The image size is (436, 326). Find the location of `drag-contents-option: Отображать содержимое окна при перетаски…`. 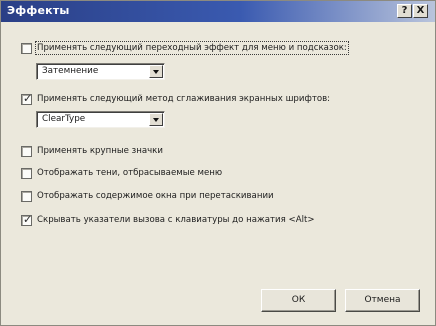

drag-contents-option: Отображать содержимое окна при перетаски… is located at coordinates (147, 196).